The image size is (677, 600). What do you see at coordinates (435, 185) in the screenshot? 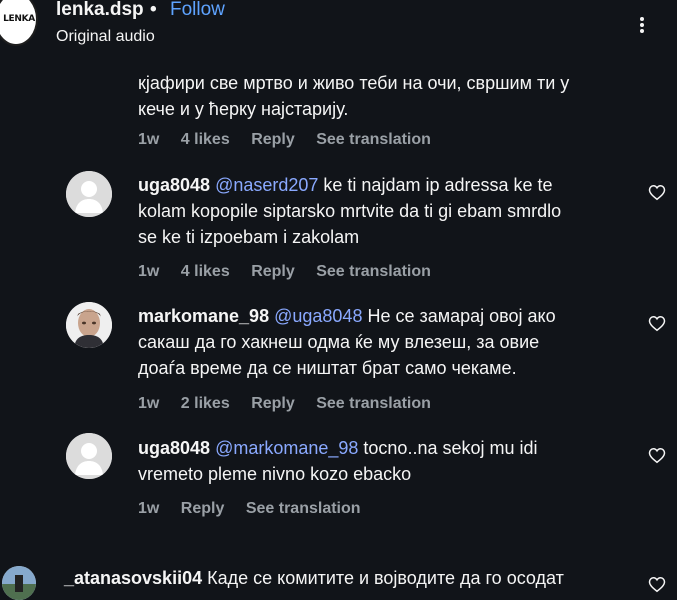
I see `comment-text-inline: ke ti najdam ip adressa ke te` at bounding box center [435, 185].